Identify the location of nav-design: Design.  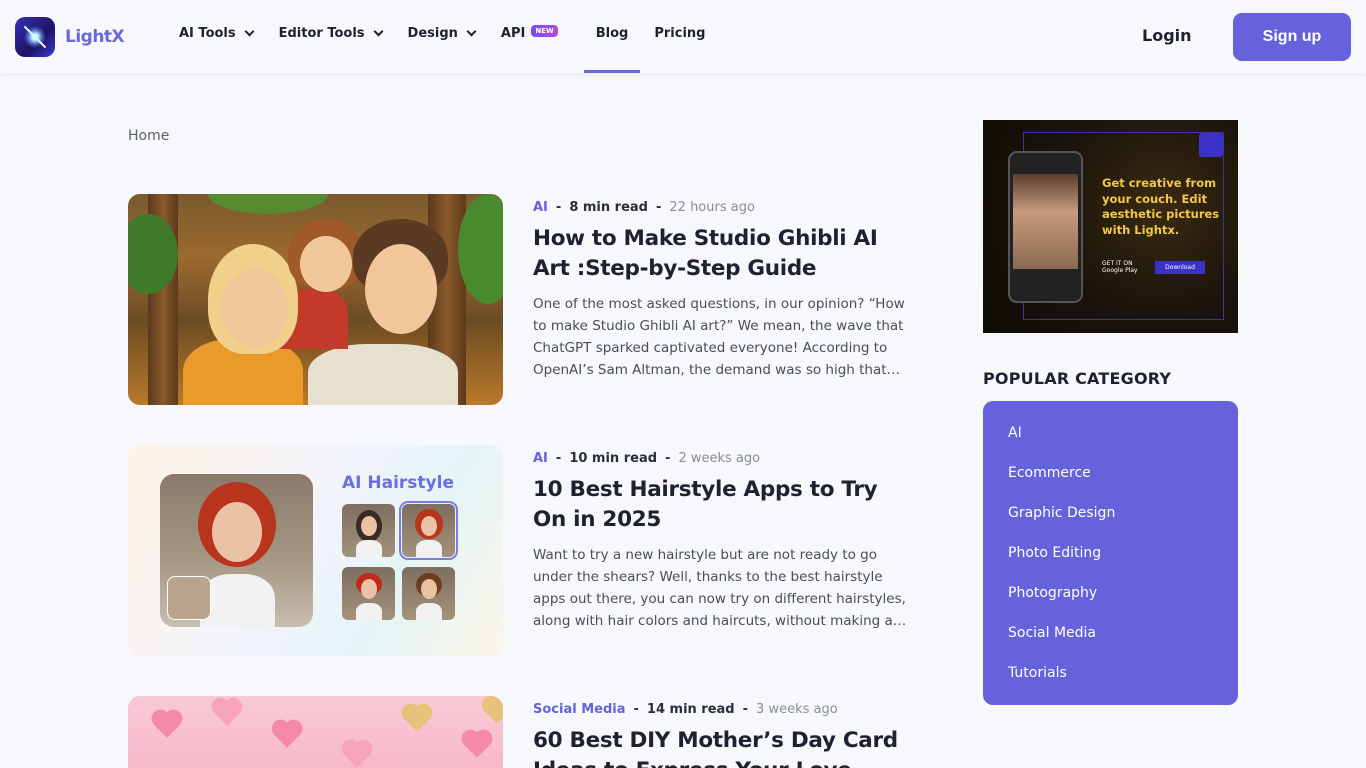
(442, 35).